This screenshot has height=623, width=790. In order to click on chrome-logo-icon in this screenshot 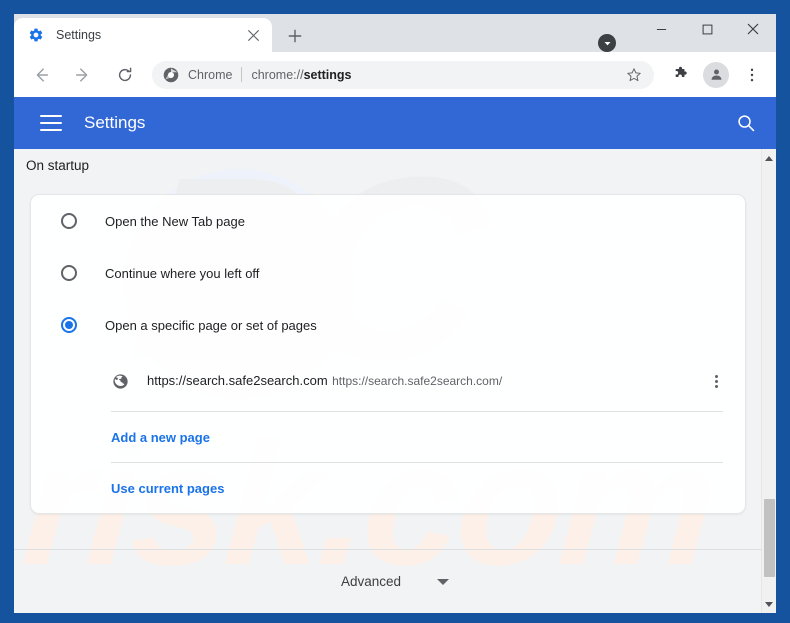, I will do `click(171, 75)`.